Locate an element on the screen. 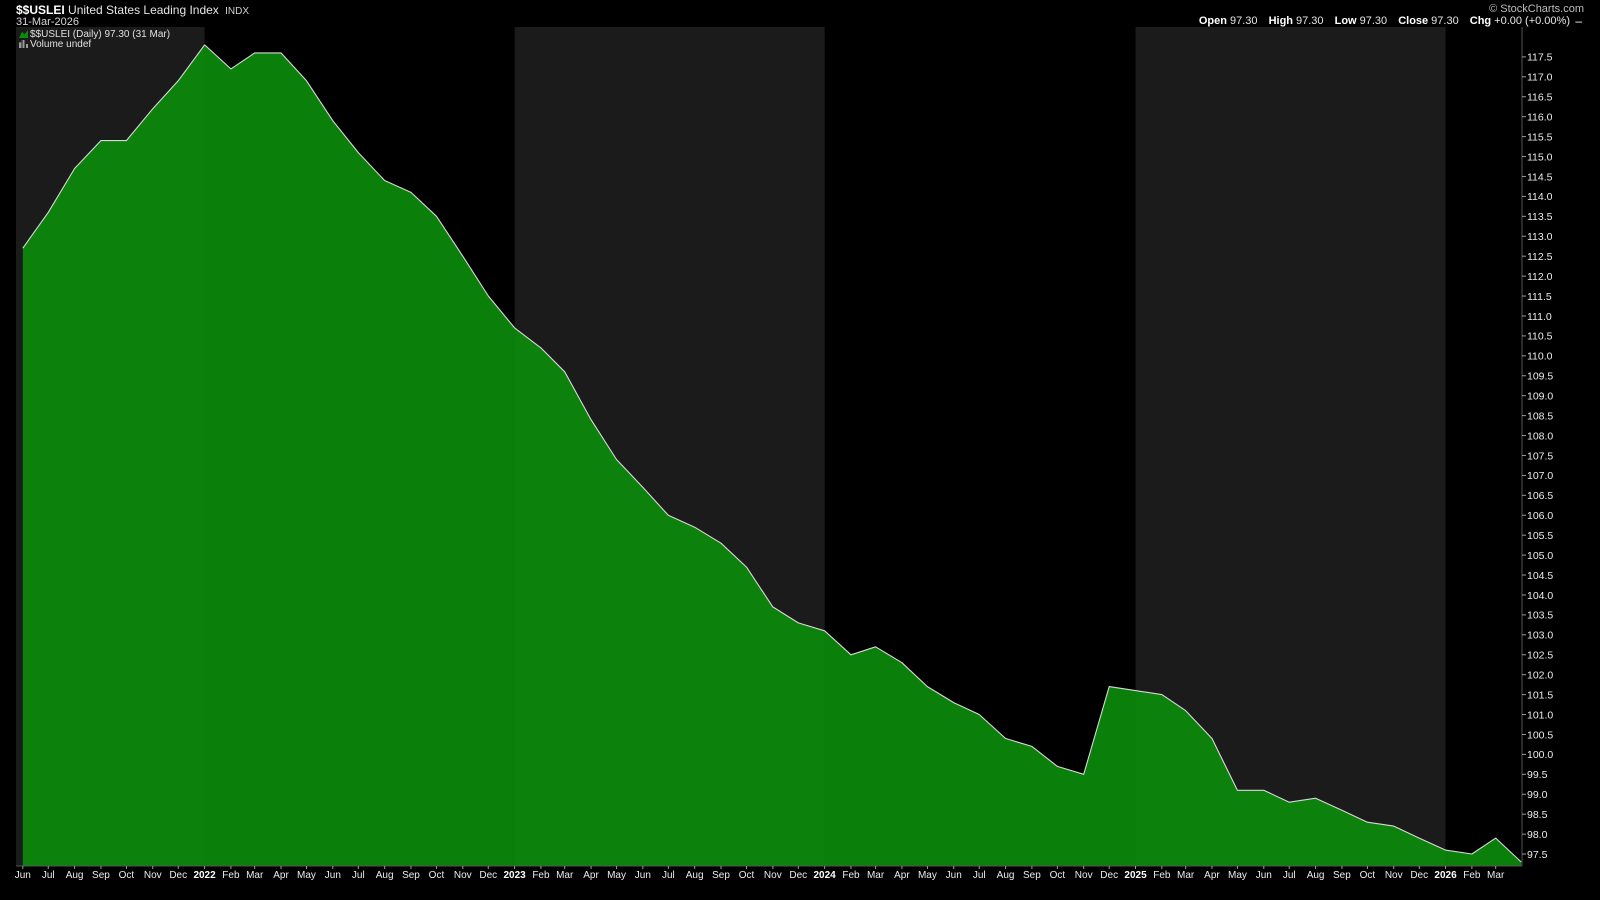 Image resolution: width=1600 pixels, height=900 pixels. y-tick-label: 108.0 is located at coordinates (1540, 436).